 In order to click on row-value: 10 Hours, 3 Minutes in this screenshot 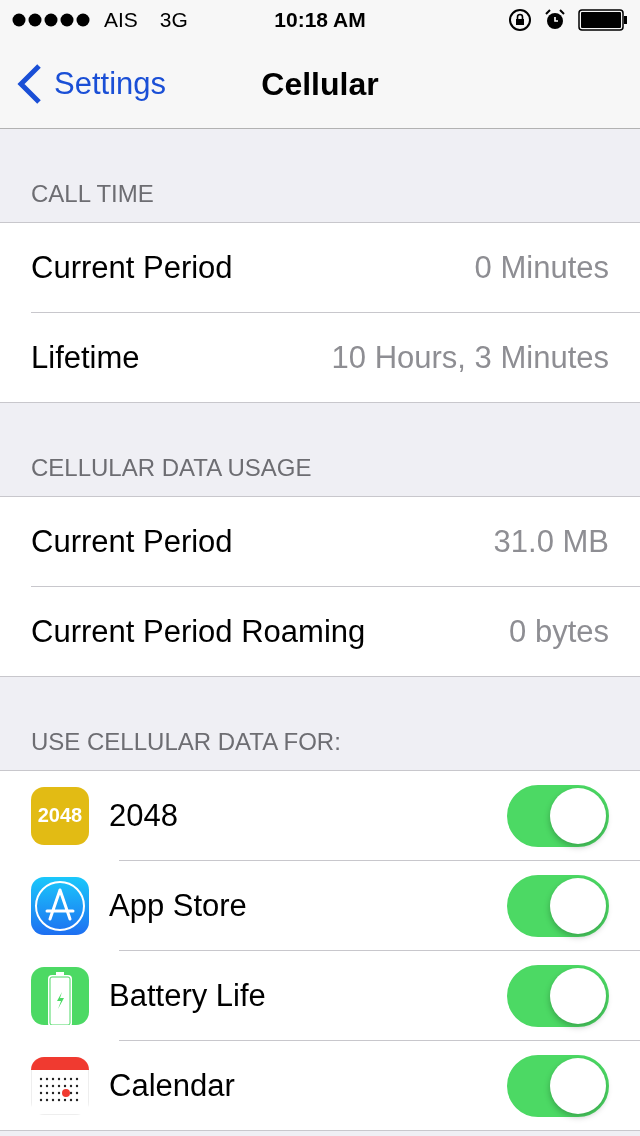, I will do `click(470, 357)`.